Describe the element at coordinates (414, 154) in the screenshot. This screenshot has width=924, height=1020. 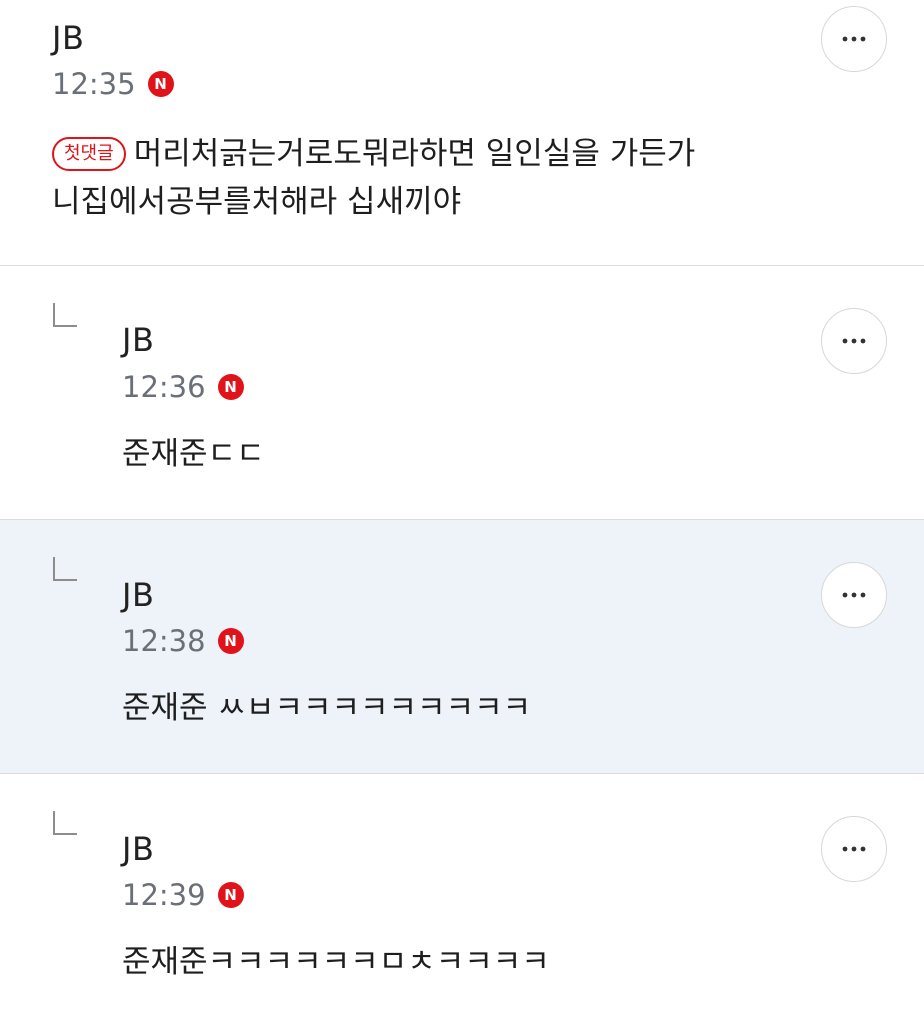
I see `comment-text-line1: 머리처긁는거로도뭐라하면 일인실을 가든가` at that location.